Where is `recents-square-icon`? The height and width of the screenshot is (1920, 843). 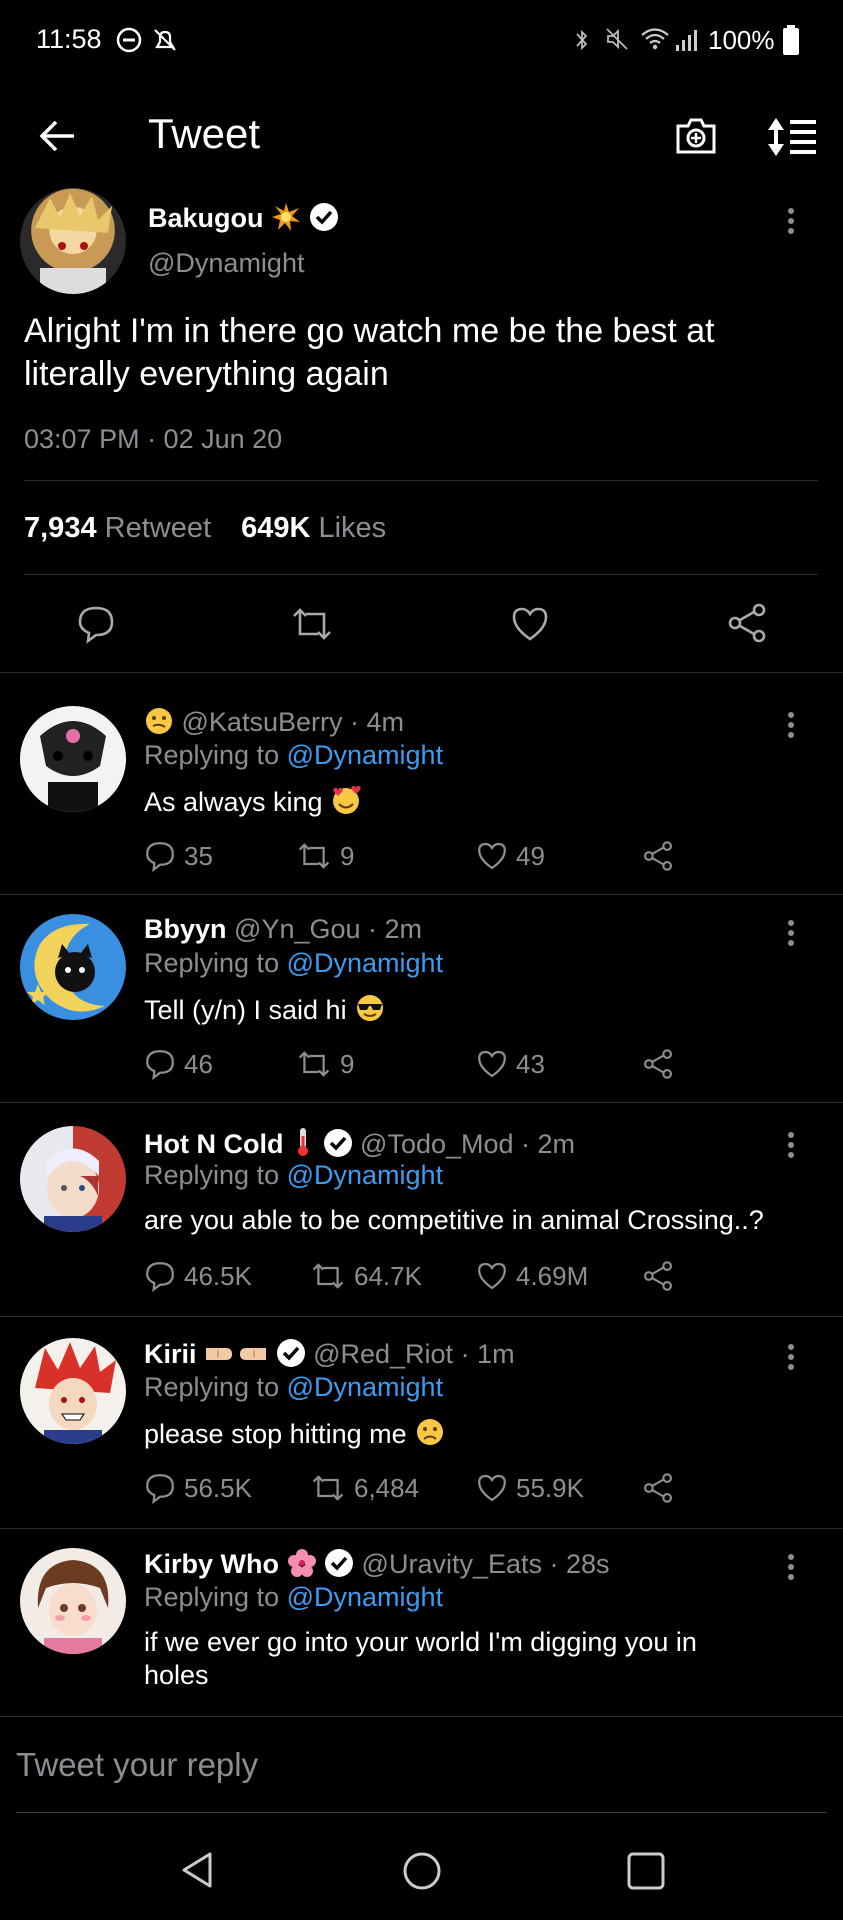 recents-square-icon is located at coordinates (646, 1871).